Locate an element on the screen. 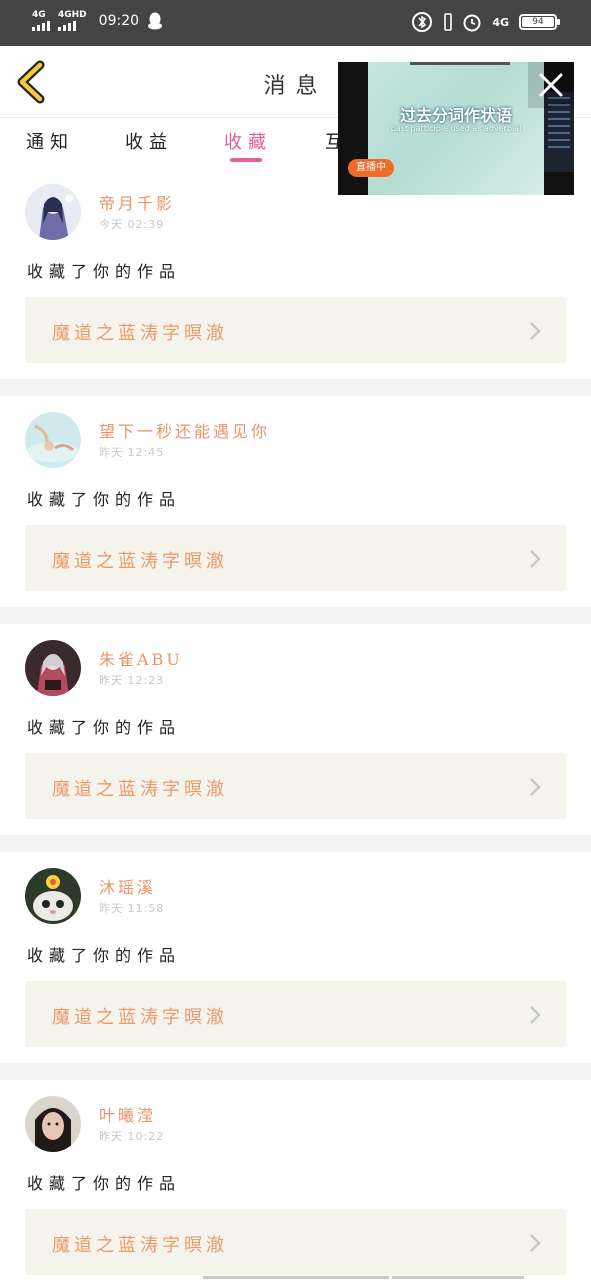 The width and height of the screenshot is (591, 1280). active-tab-indicator is located at coordinates (246, 160).